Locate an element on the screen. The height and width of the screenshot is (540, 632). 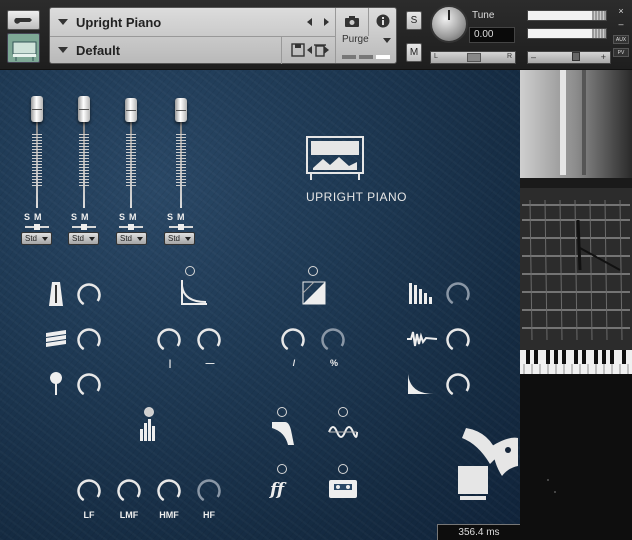
purge-caret-icon is located at coordinates (387, 40).